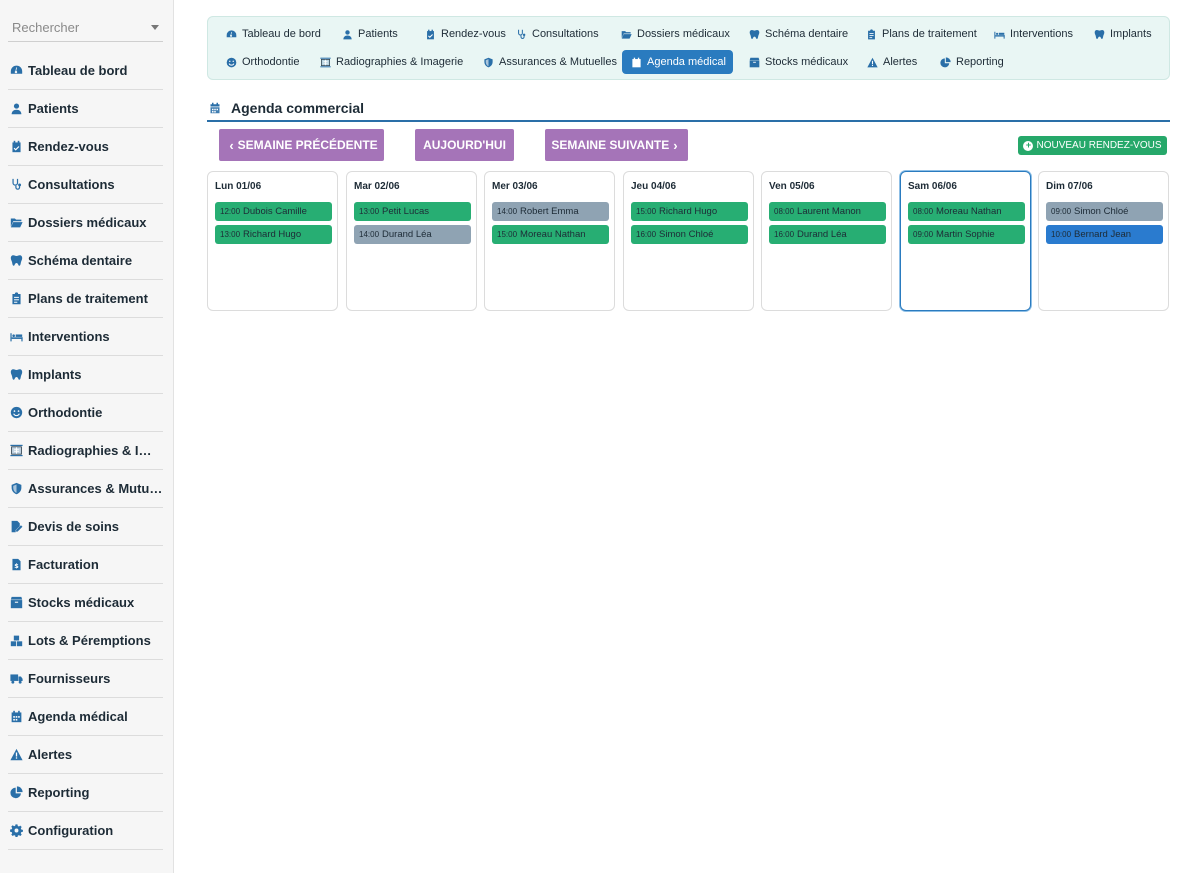  Describe the element at coordinates (675, 145) in the screenshot. I see `chevron-right-icon: ›` at that location.